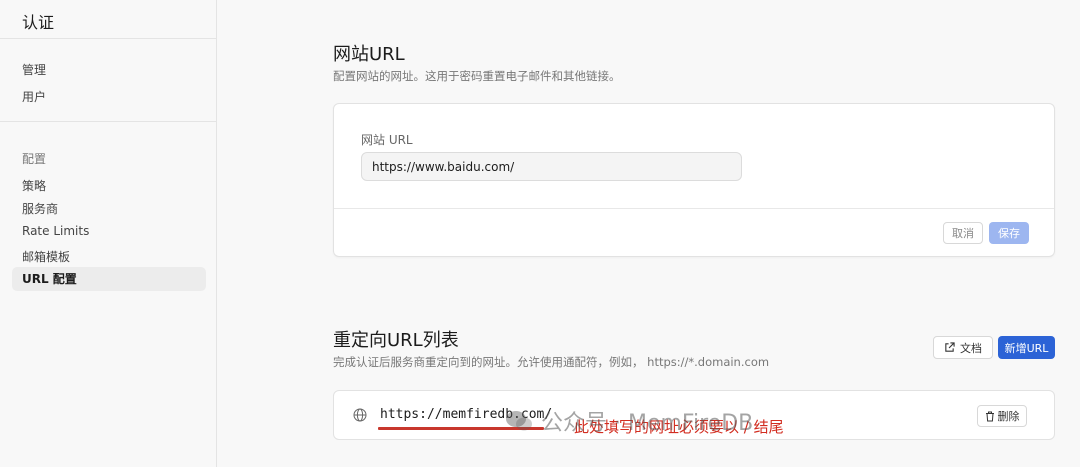 The height and width of the screenshot is (467, 1080). I want to click on sidebar-item-email-templates: 邮箱模板, so click(46, 256).